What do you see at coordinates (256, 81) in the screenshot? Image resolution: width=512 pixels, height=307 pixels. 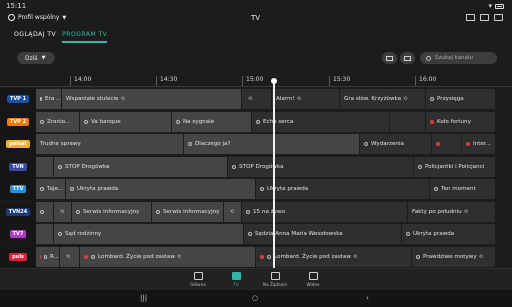 I see `timeline-header: 14:00 14:30 15:00 15:30 16:00` at bounding box center [256, 81].